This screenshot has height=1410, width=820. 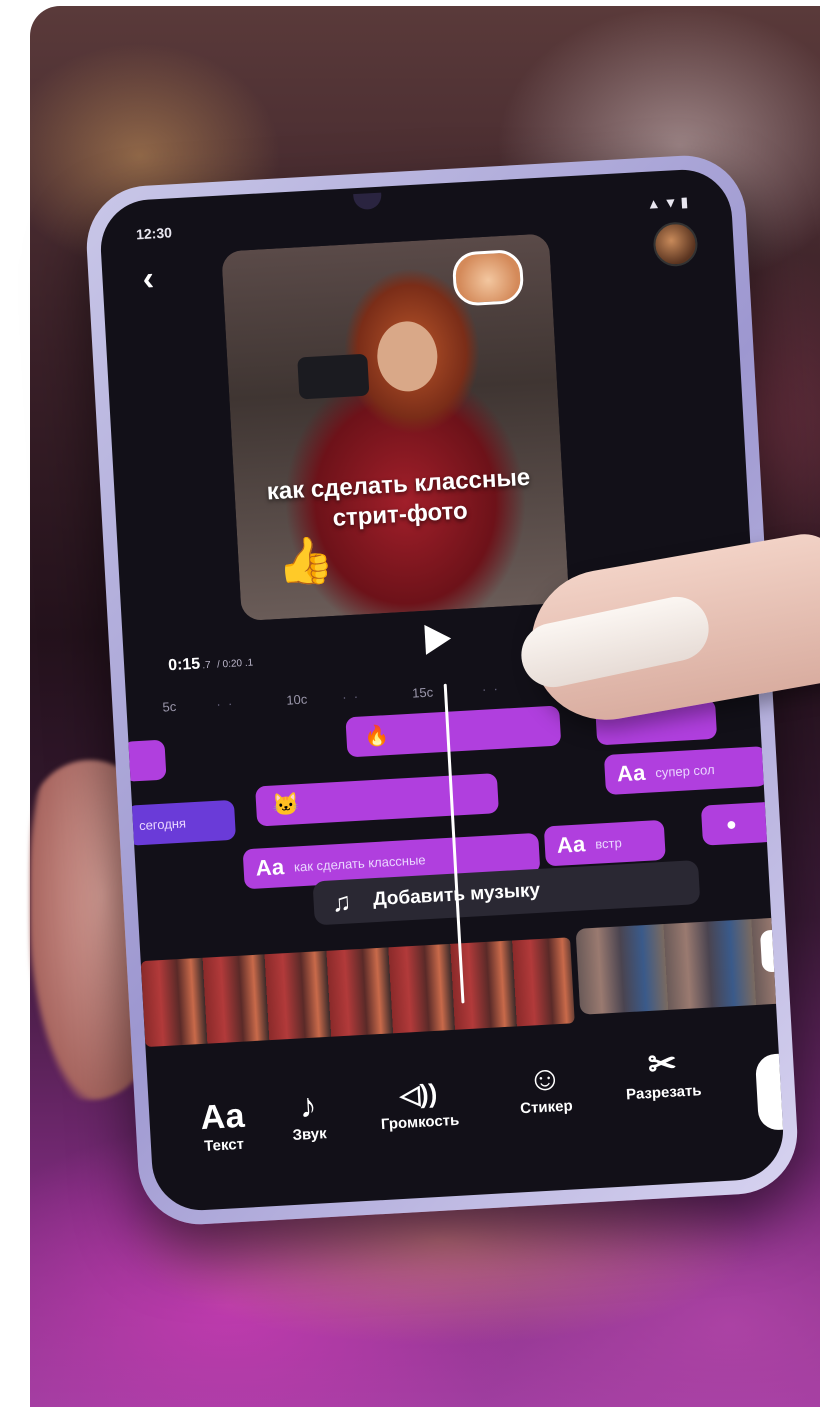 I want to click on sticker-chip-cat: 🐱, so click(x=377, y=800).